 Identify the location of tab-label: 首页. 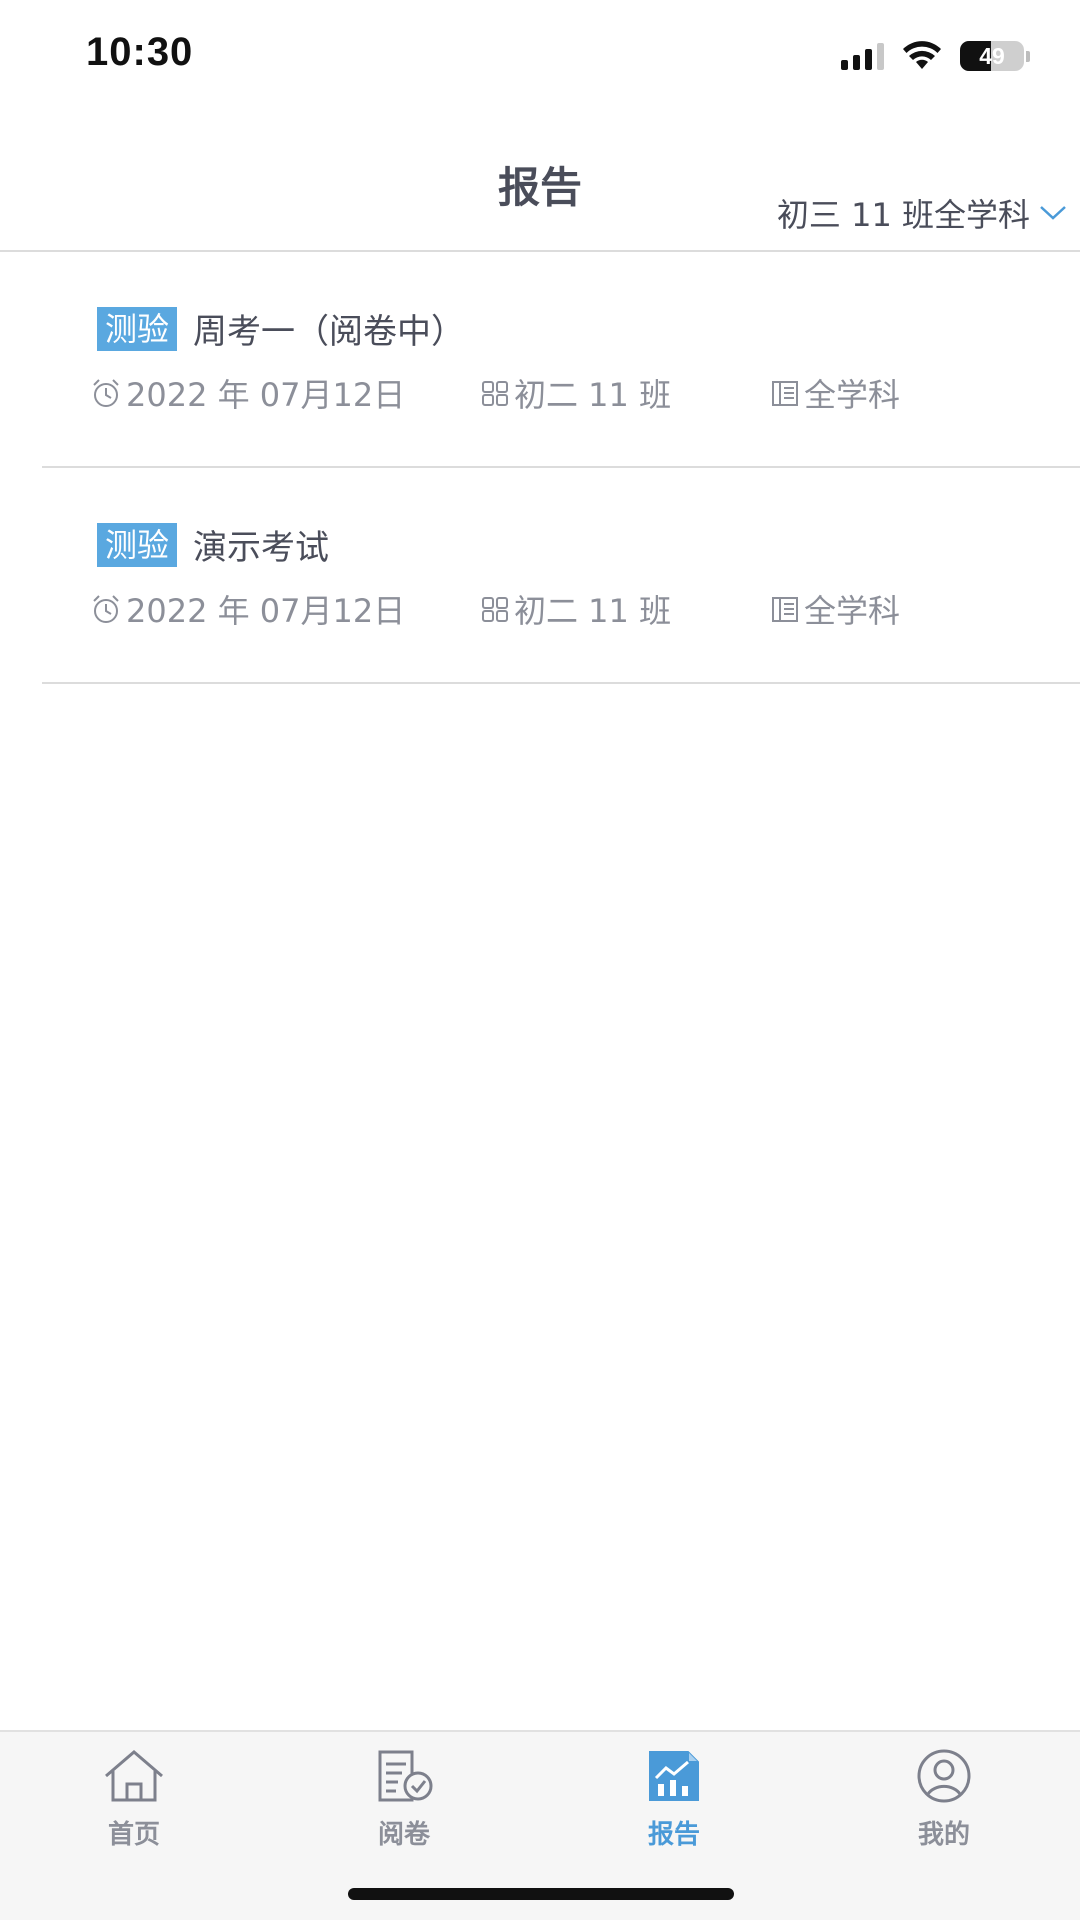
(133, 1835).